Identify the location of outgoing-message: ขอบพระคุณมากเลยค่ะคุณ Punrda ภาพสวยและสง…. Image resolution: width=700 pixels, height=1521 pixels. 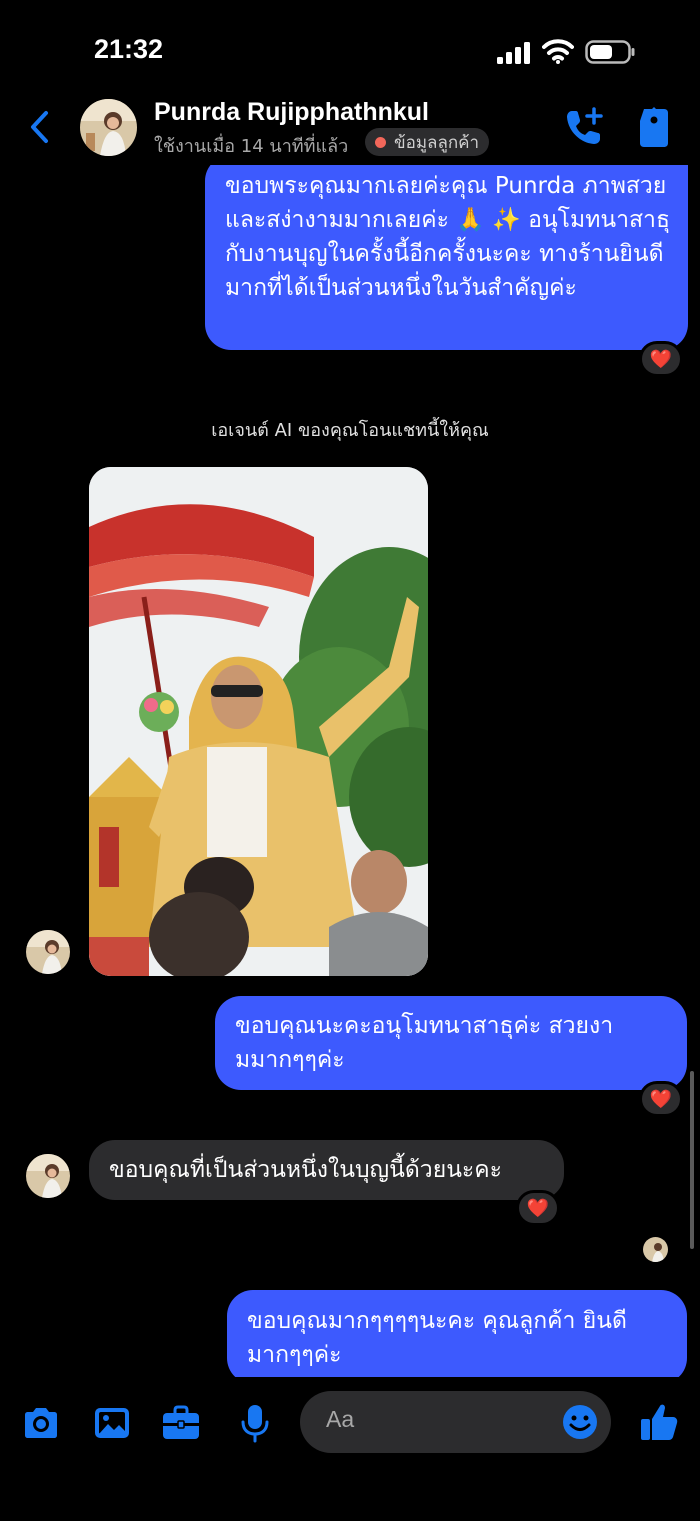
(446, 257).